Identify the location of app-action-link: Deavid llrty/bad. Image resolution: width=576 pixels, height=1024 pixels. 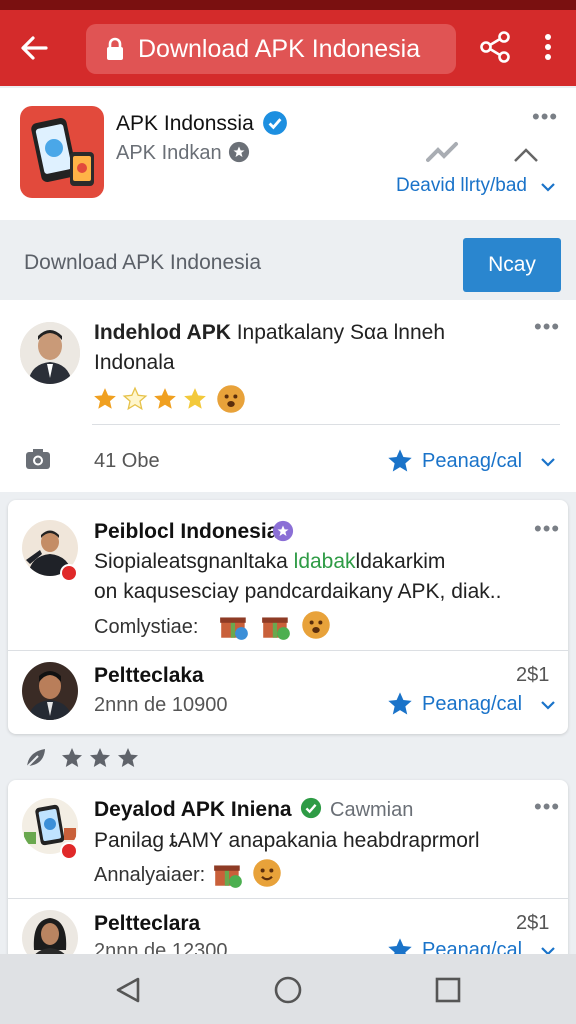
(461, 186).